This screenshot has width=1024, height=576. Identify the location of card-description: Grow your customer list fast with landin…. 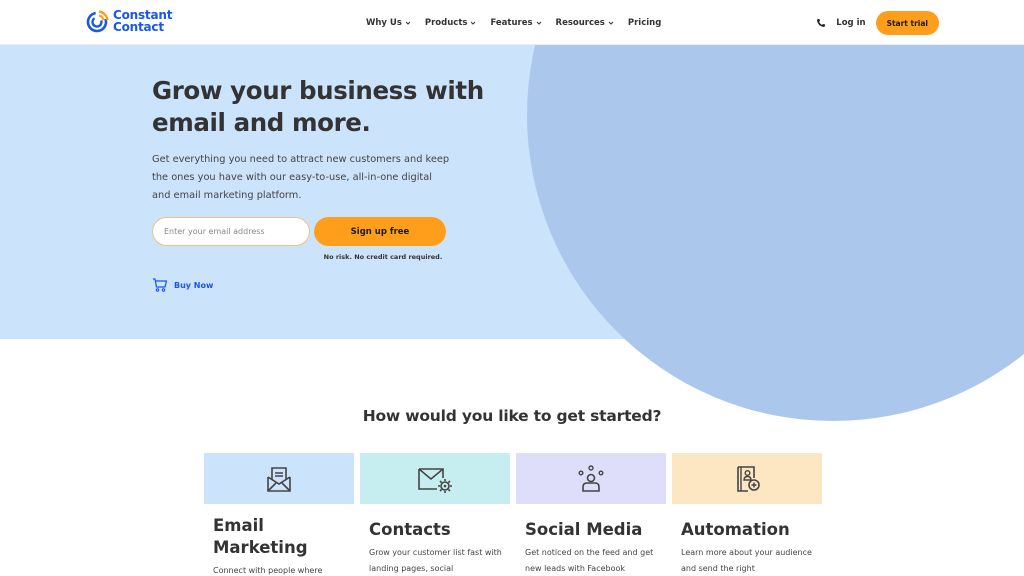
(435, 560).